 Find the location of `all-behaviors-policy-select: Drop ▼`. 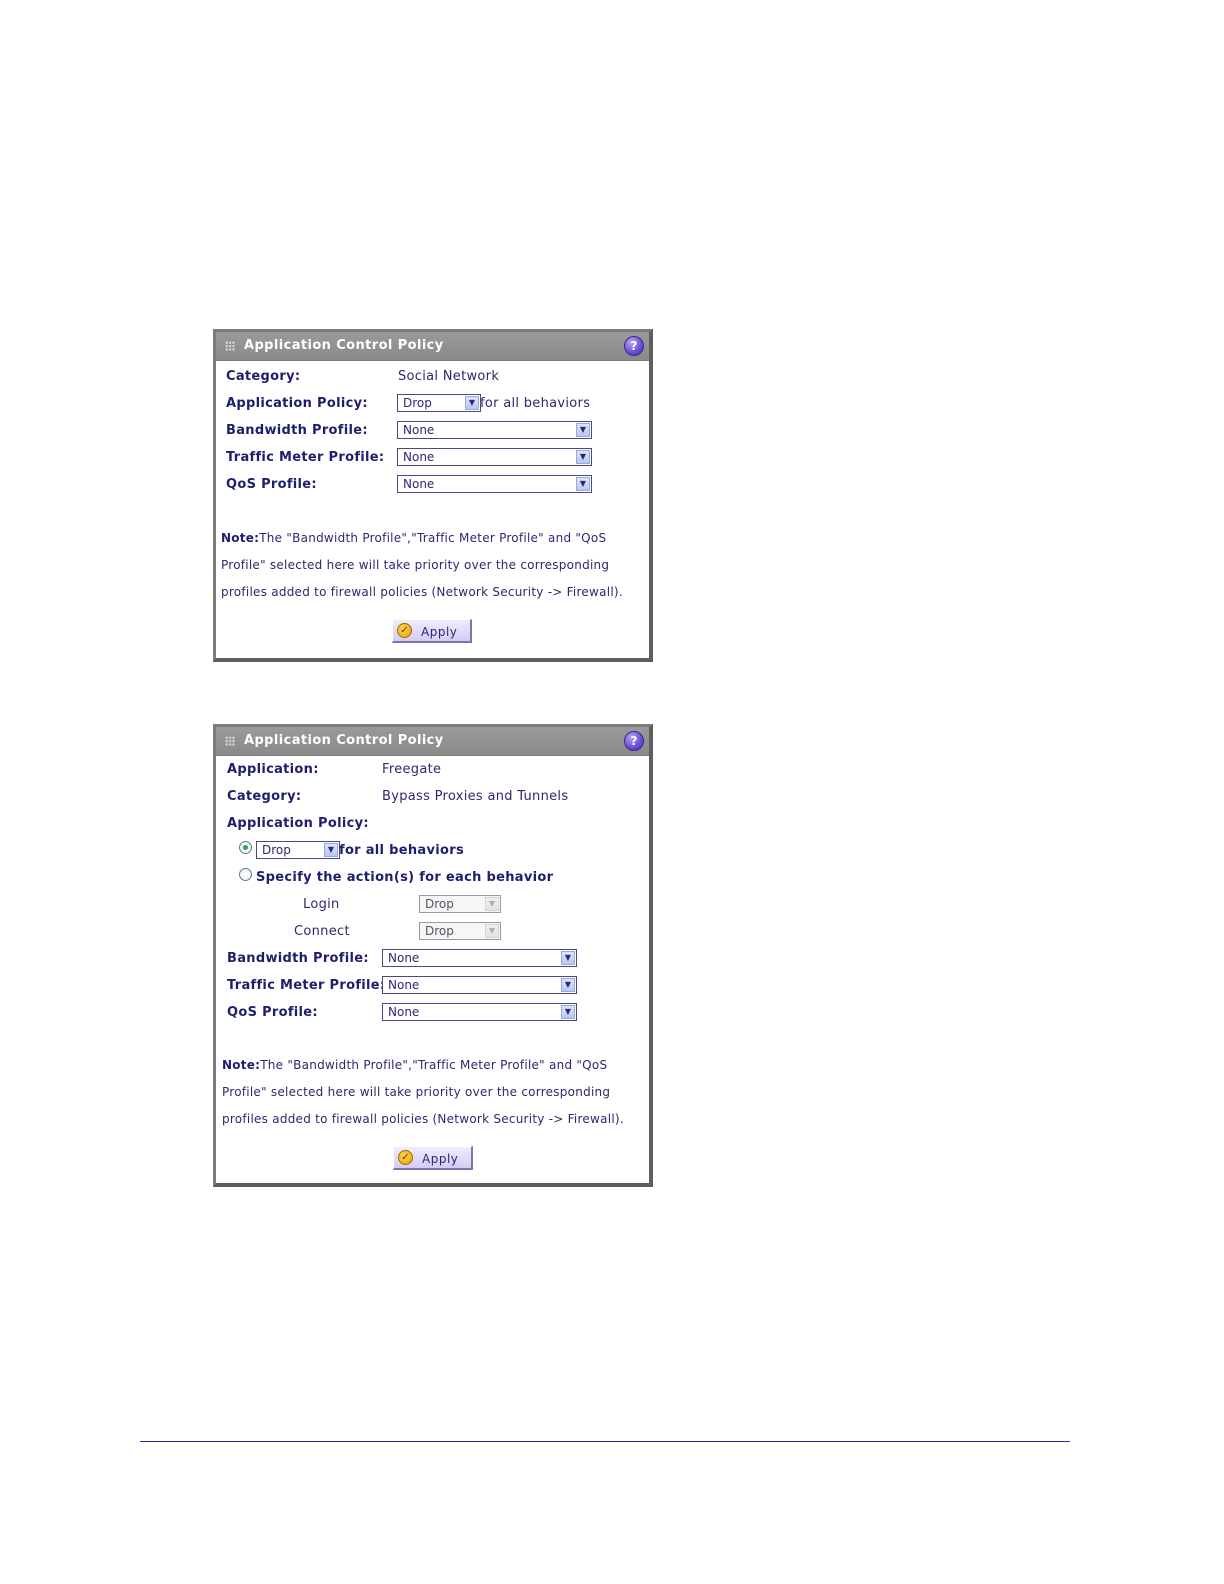

all-behaviors-policy-select: Drop ▼ is located at coordinates (298, 850).